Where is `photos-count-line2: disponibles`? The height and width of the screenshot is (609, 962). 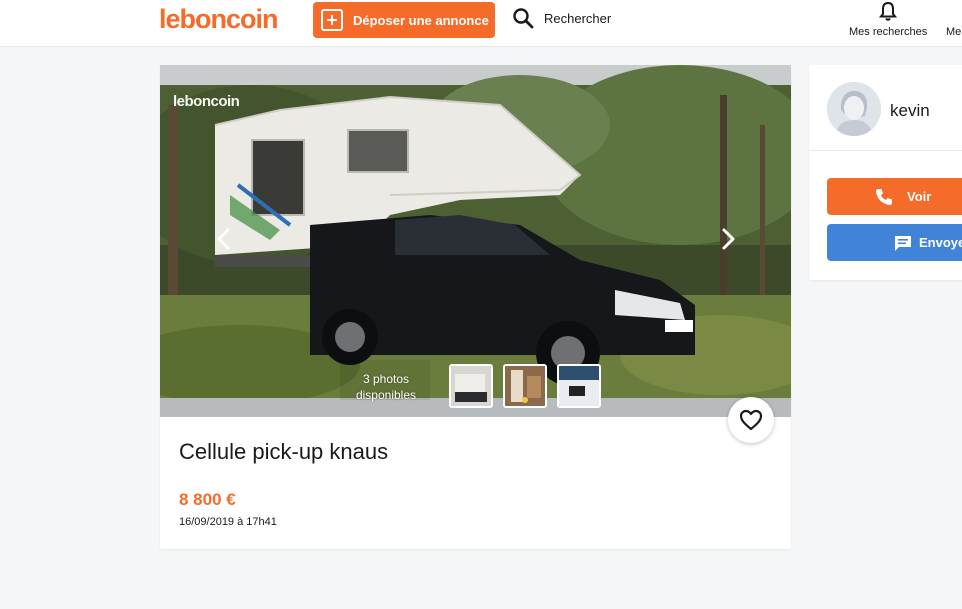 photos-count-line2: disponibles is located at coordinates (386, 395).